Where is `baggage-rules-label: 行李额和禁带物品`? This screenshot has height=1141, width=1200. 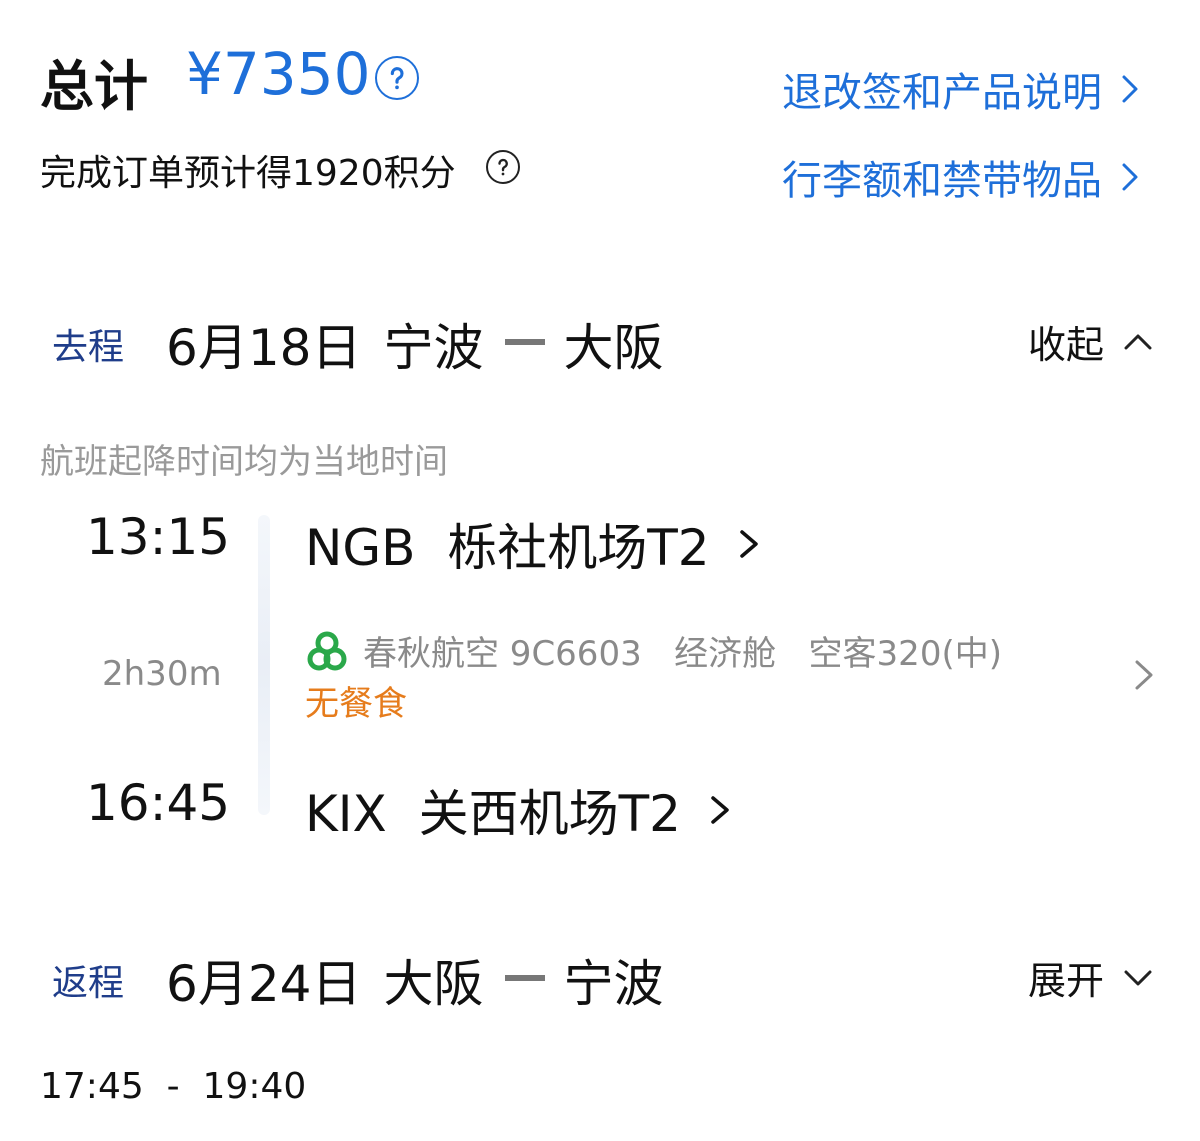 baggage-rules-label: 行李额和禁带物品 is located at coordinates (942, 181).